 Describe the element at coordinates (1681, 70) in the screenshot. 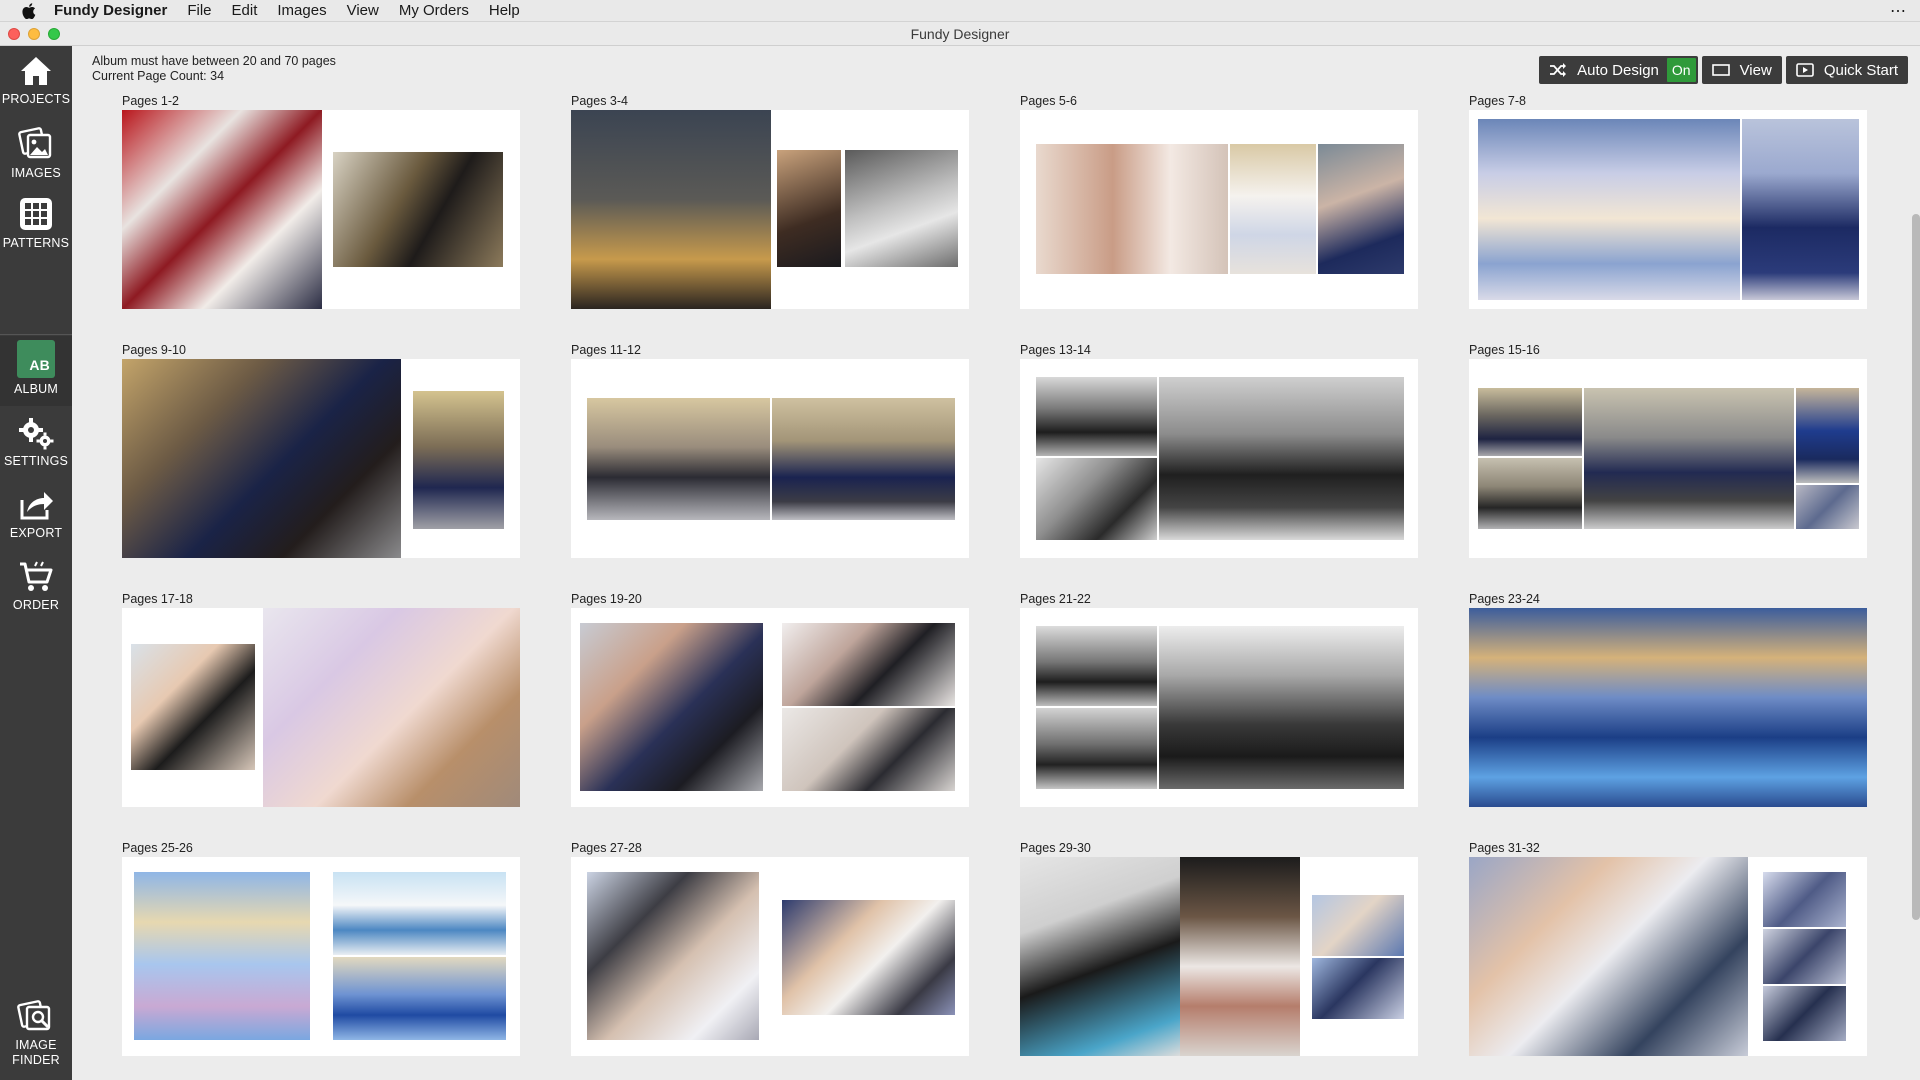

I see `auto-design-state-badge: On` at that location.